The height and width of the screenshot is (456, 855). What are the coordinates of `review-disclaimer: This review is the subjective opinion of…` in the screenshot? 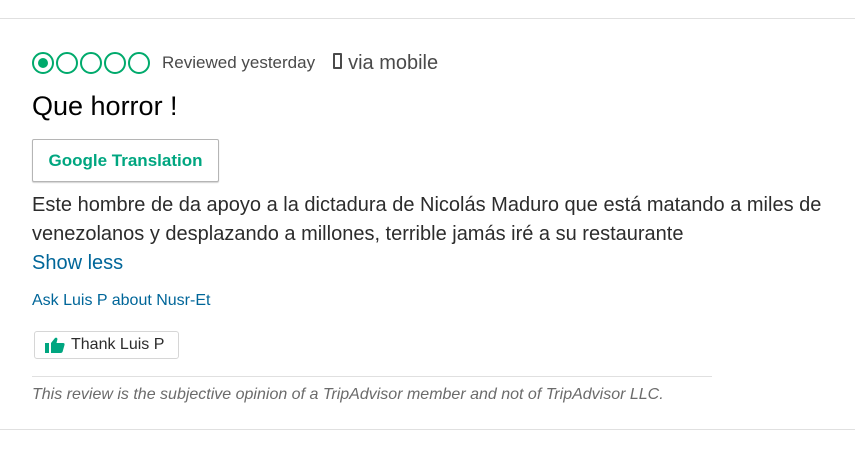 It's located at (348, 394).